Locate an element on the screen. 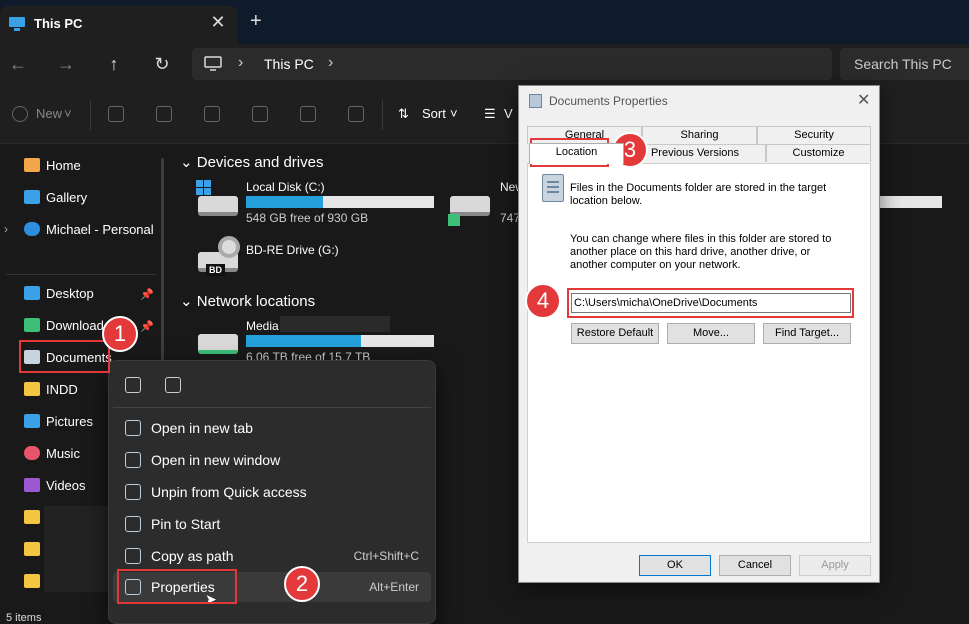 Image resolution: width=969 pixels, height=624 pixels. navigation-bar: ← → ↑ ↻ › This PC › Search This PC is located at coordinates (484, 65).